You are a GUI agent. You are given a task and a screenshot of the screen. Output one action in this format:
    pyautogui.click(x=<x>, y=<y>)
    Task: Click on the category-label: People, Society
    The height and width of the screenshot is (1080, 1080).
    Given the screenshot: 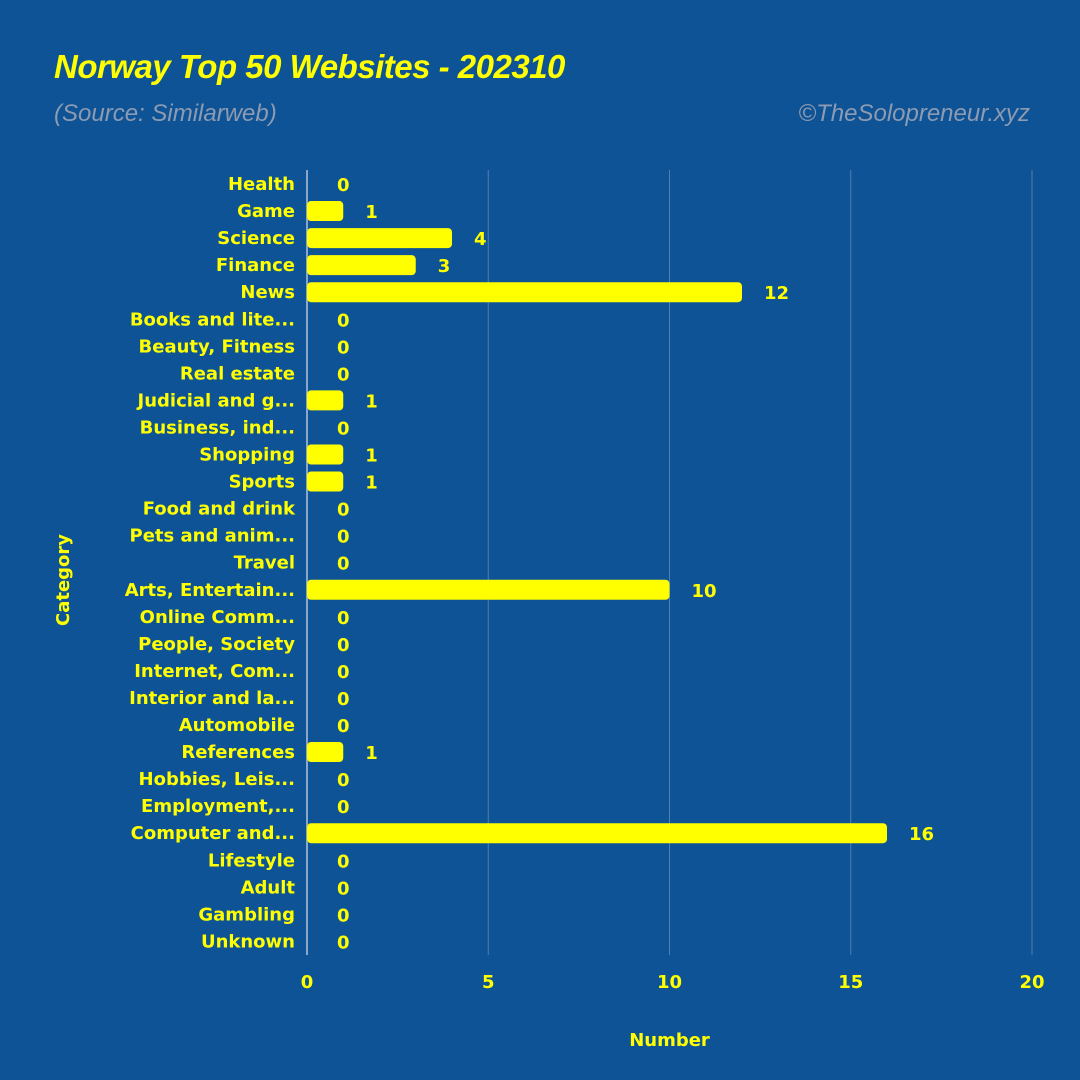 What is the action you would take?
    pyautogui.click(x=216, y=644)
    